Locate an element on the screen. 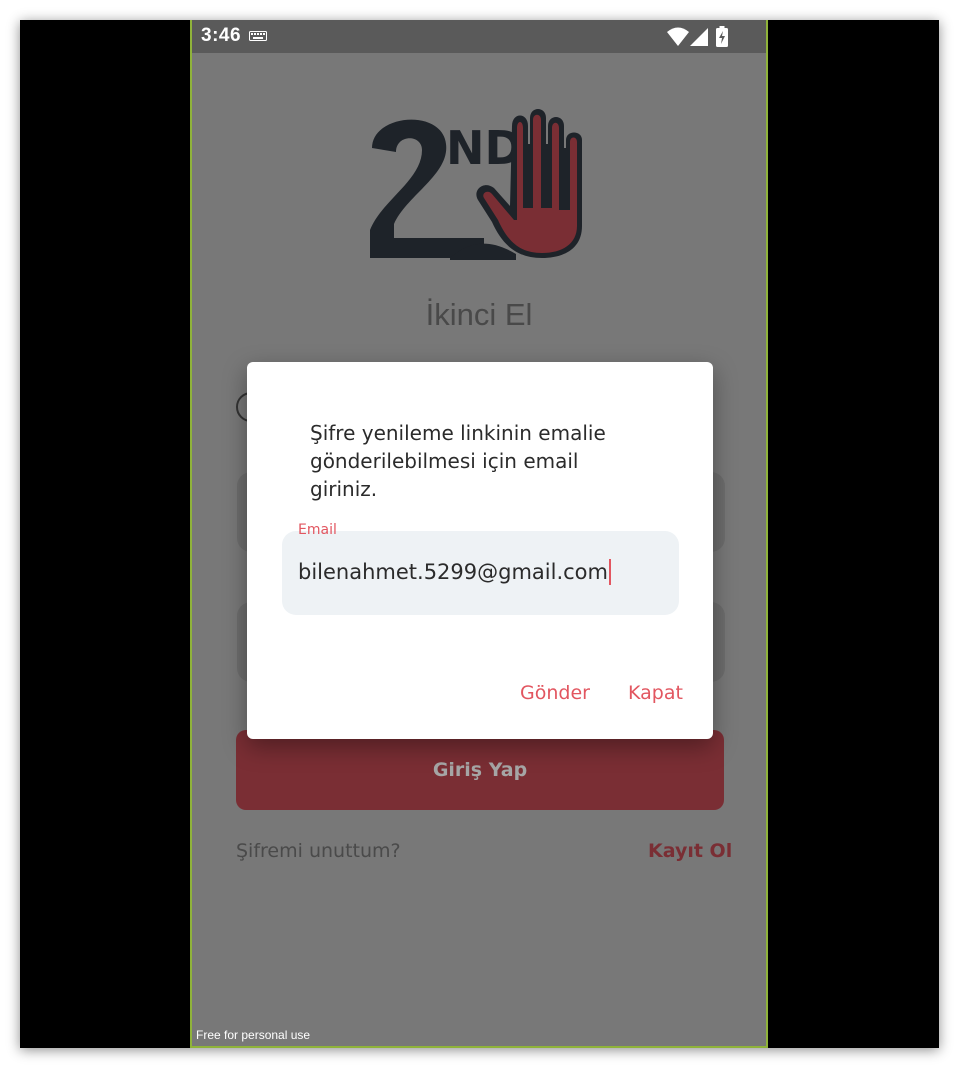  app-logo-icon: ND is located at coordinates (476, 184).